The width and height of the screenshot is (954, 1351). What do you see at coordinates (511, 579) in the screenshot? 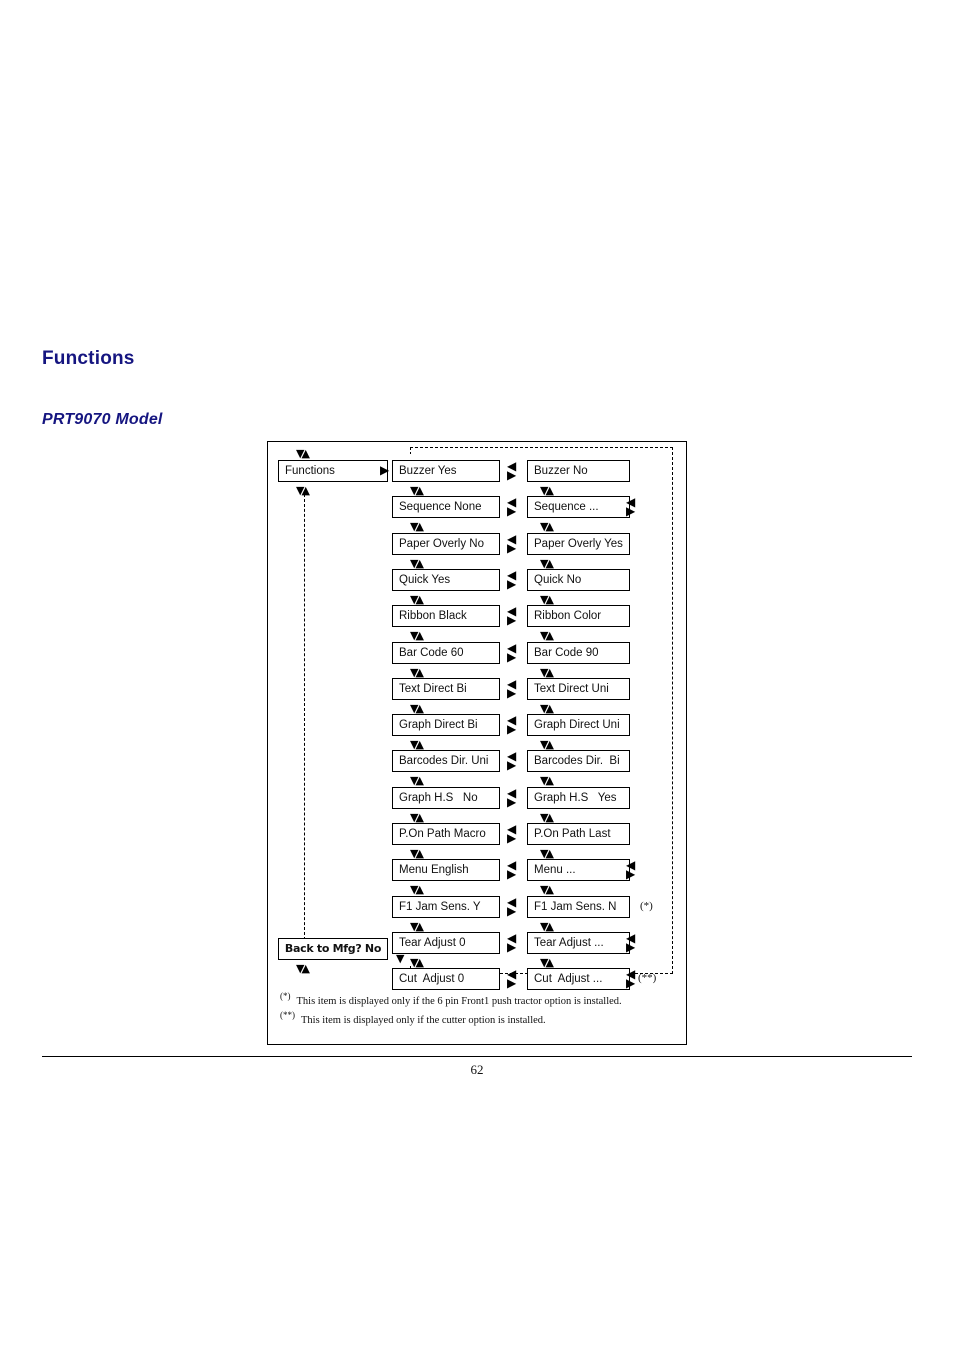
I see `toggle-arrow-icon-3: ◀ ▶` at bounding box center [511, 579].